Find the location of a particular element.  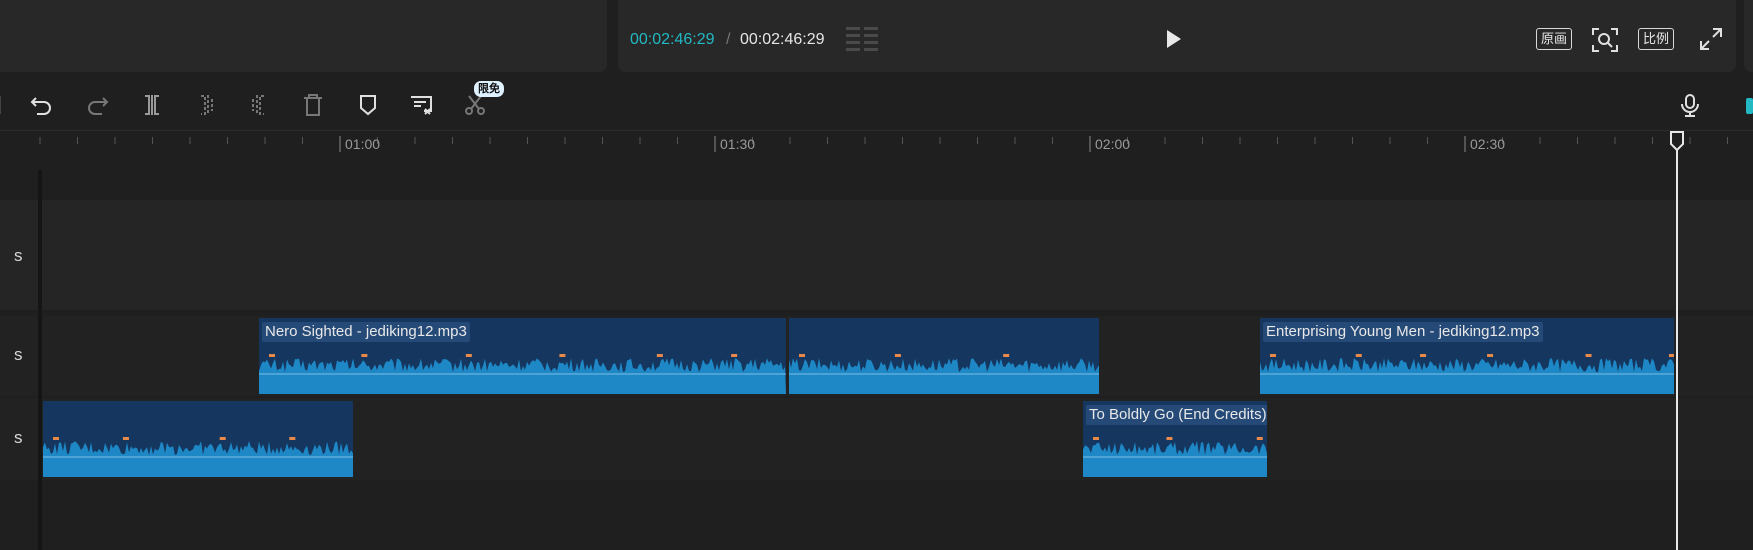

current-timecode: 00:02:46:29 is located at coordinates (672, 39).